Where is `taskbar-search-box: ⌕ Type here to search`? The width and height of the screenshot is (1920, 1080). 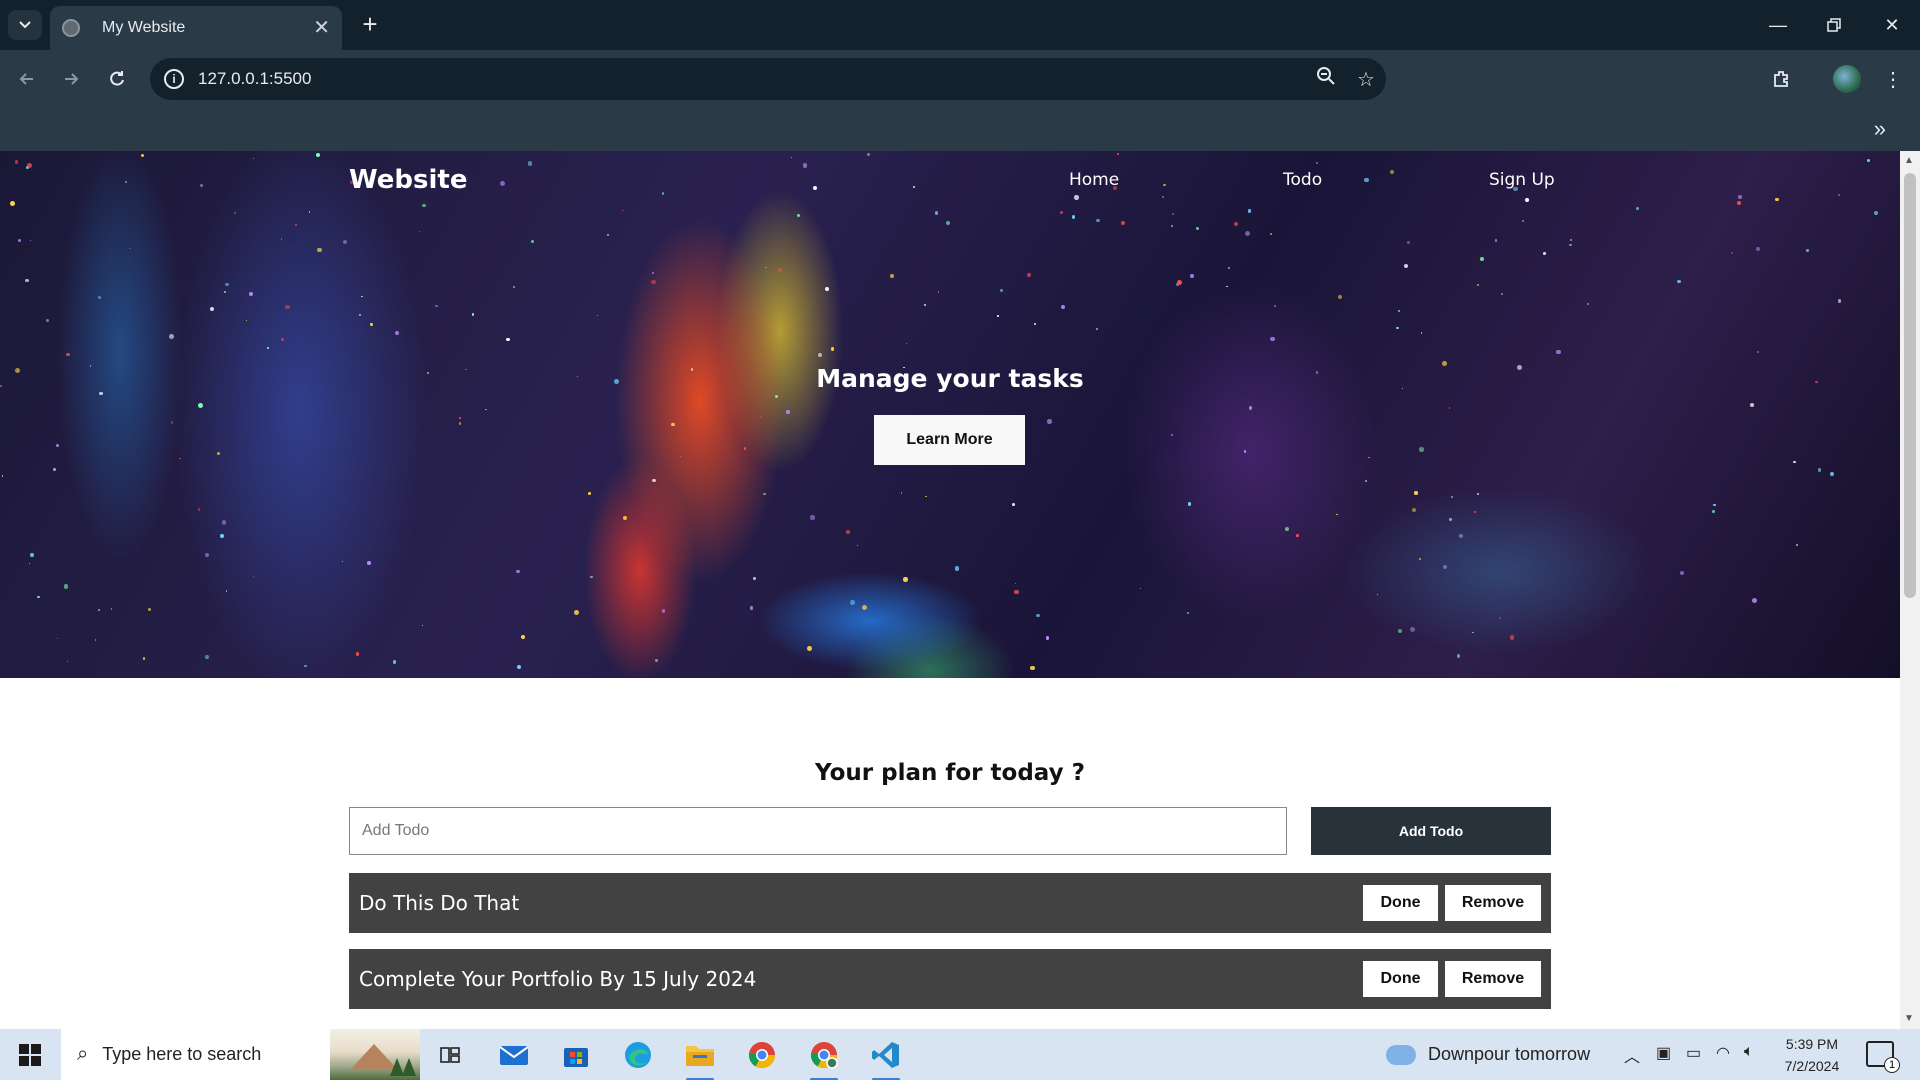 taskbar-search-box: ⌕ Type here to search is located at coordinates (240, 1054).